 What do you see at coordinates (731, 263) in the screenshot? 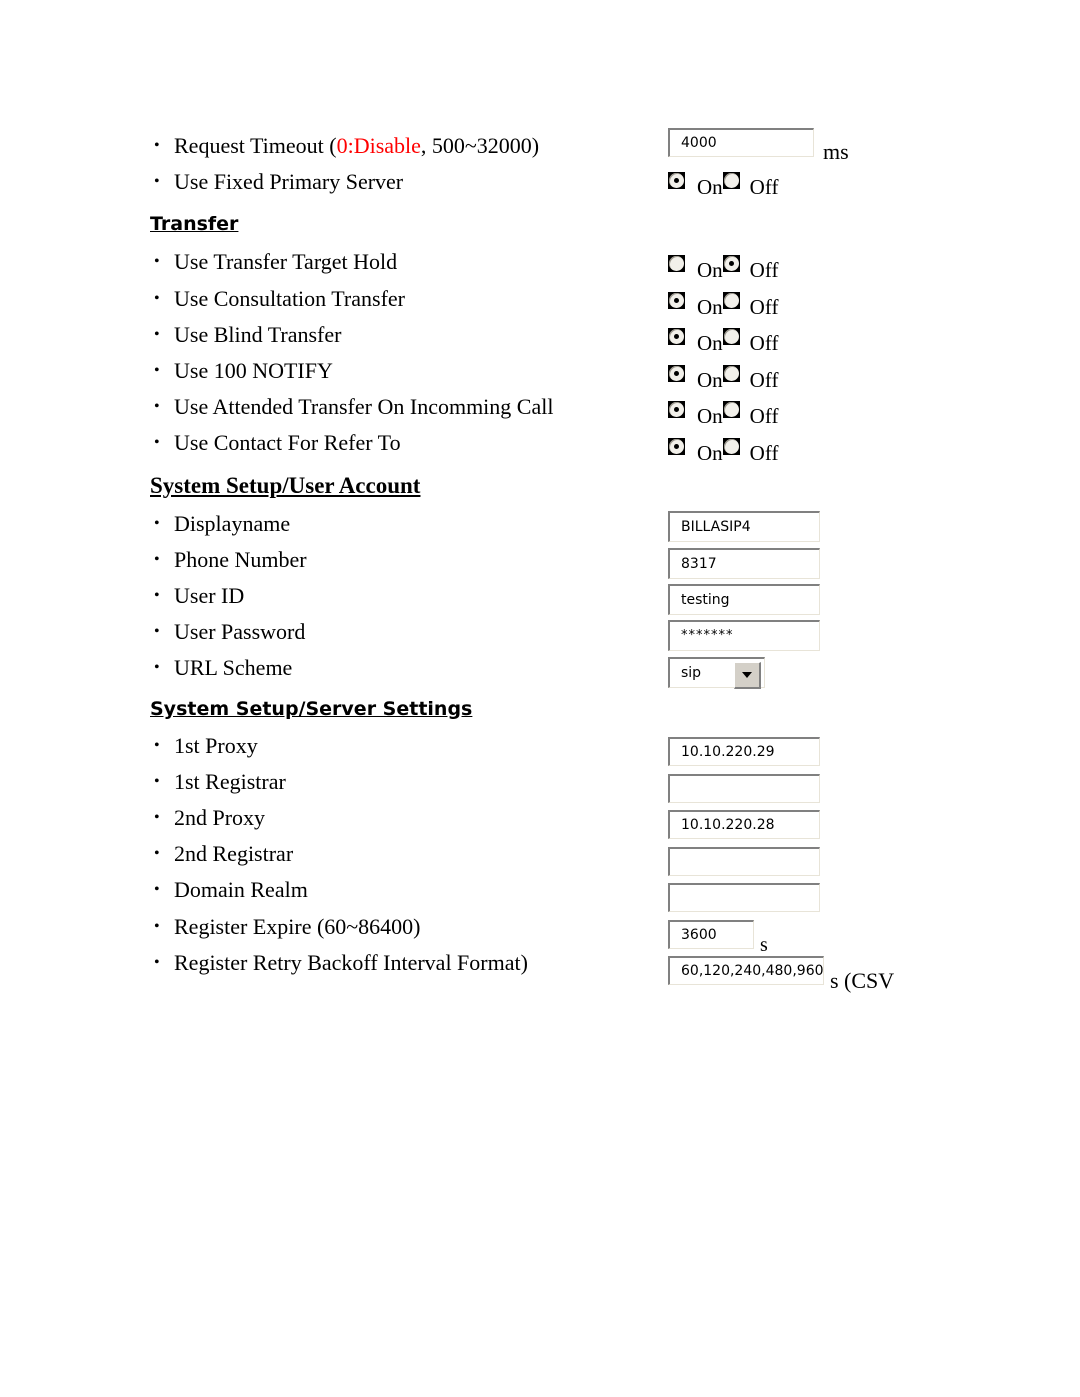
I see `radio-off-use-transfer-target-hold` at bounding box center [731, 263].